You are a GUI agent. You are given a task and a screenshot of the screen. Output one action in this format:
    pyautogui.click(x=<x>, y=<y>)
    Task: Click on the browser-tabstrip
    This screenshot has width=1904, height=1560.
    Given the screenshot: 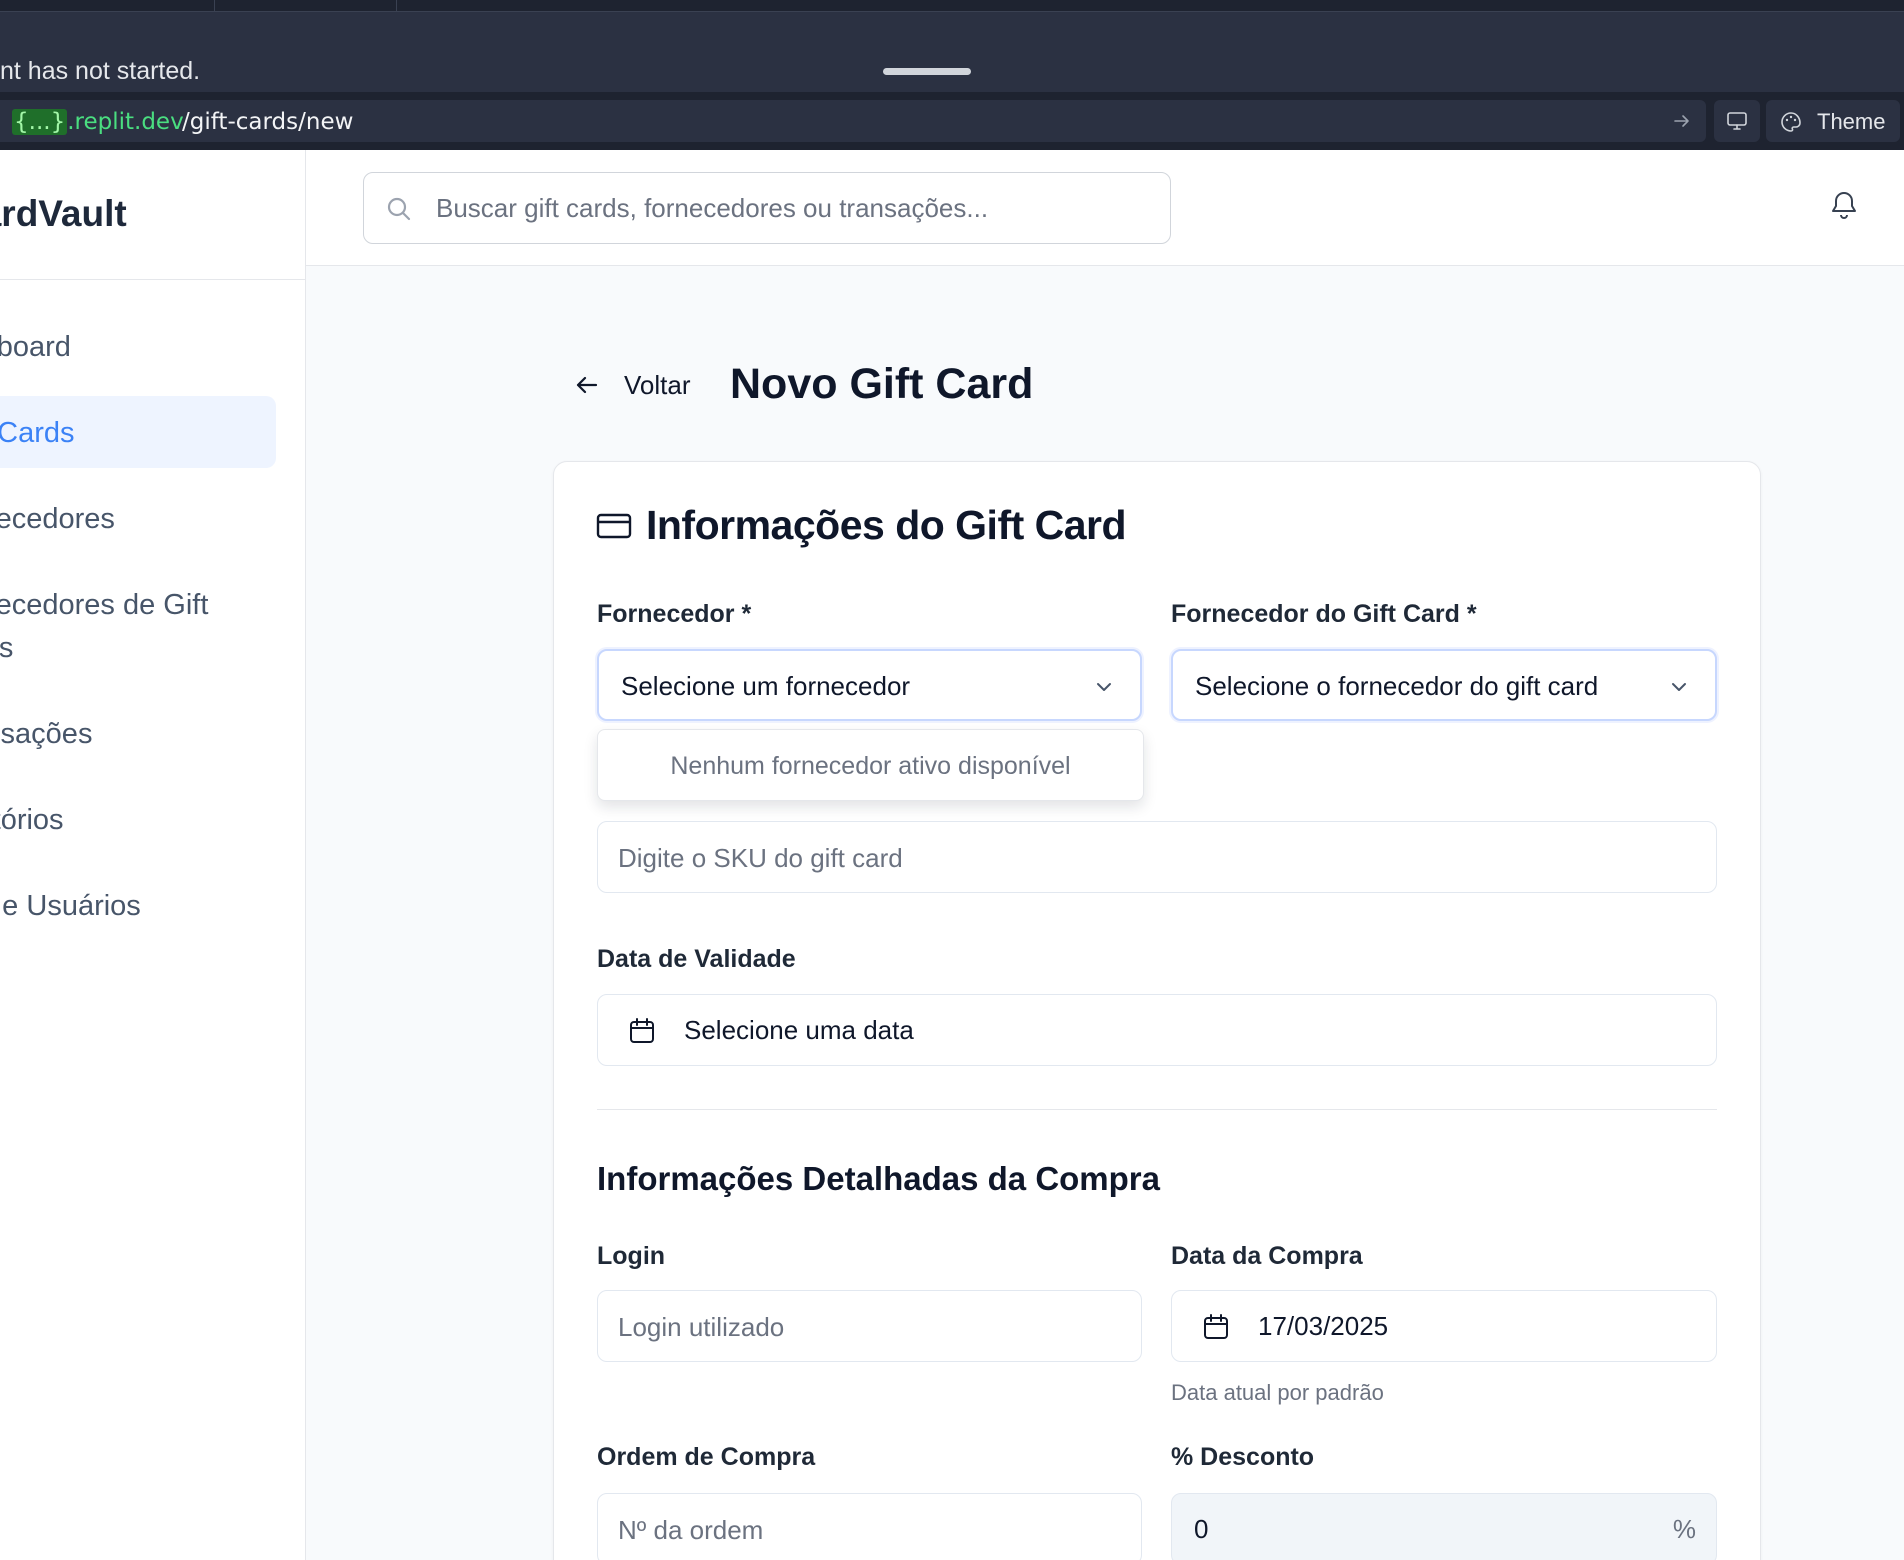 What is the action you would take?
    pyautogui.click(x=952, y=6)
    